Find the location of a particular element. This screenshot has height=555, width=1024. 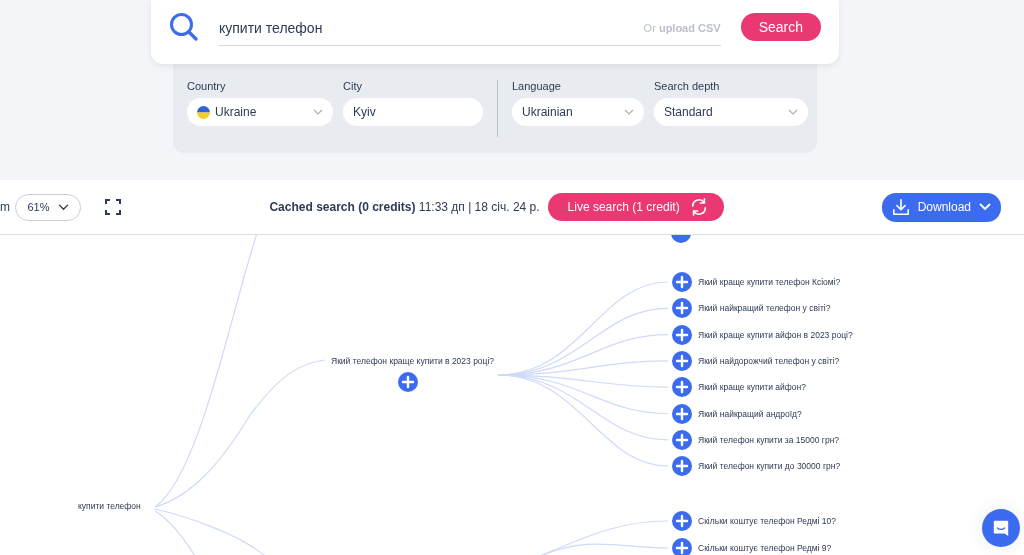

question-label: Який найдорожчий телефон у світі? is located at coordinates (769, 360).